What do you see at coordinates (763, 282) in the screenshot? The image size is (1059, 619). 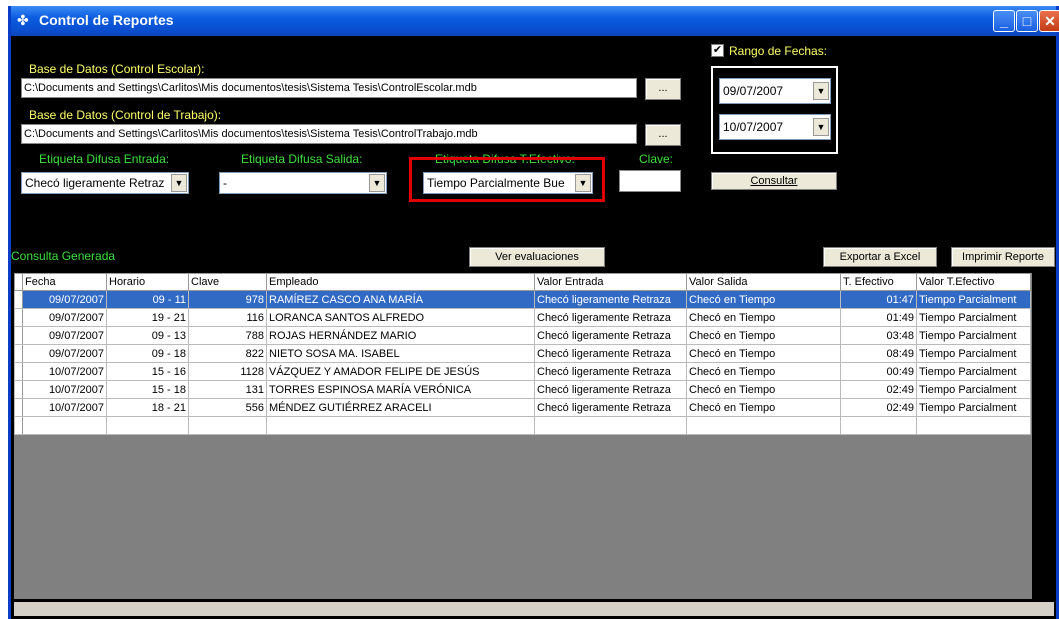 I see `column-header: Valor Salida` at bounding box center [763, 282].